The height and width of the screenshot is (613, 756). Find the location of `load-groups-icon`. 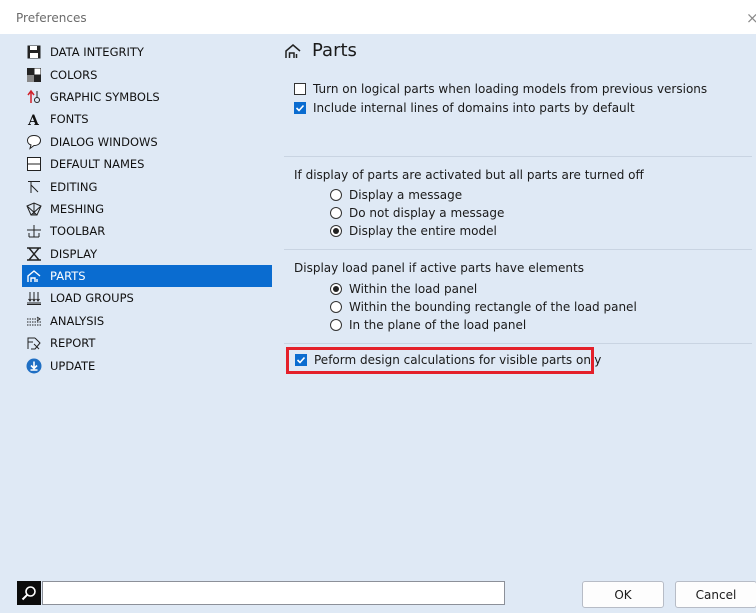

load-groups-icon is located at coordinates (34, 298).